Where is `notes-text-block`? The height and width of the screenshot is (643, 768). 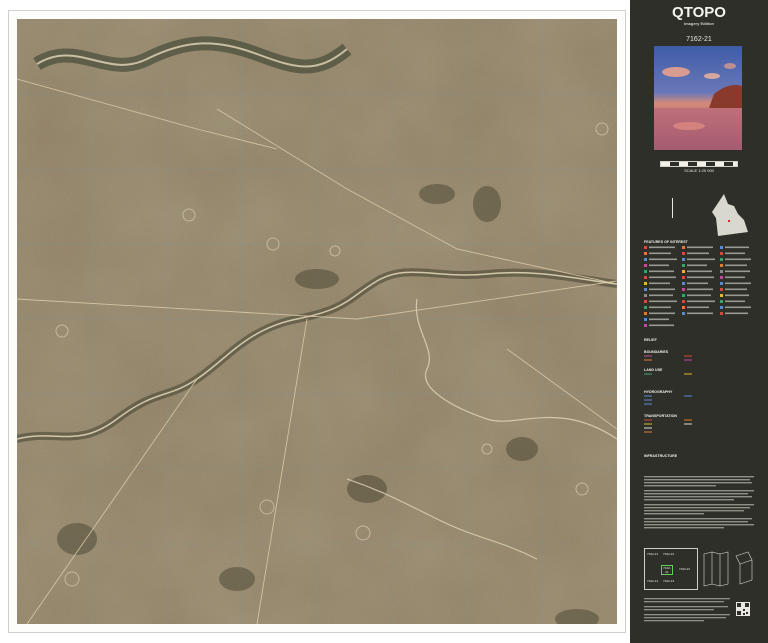 notes-text-block is located at coordinates (700, 507).